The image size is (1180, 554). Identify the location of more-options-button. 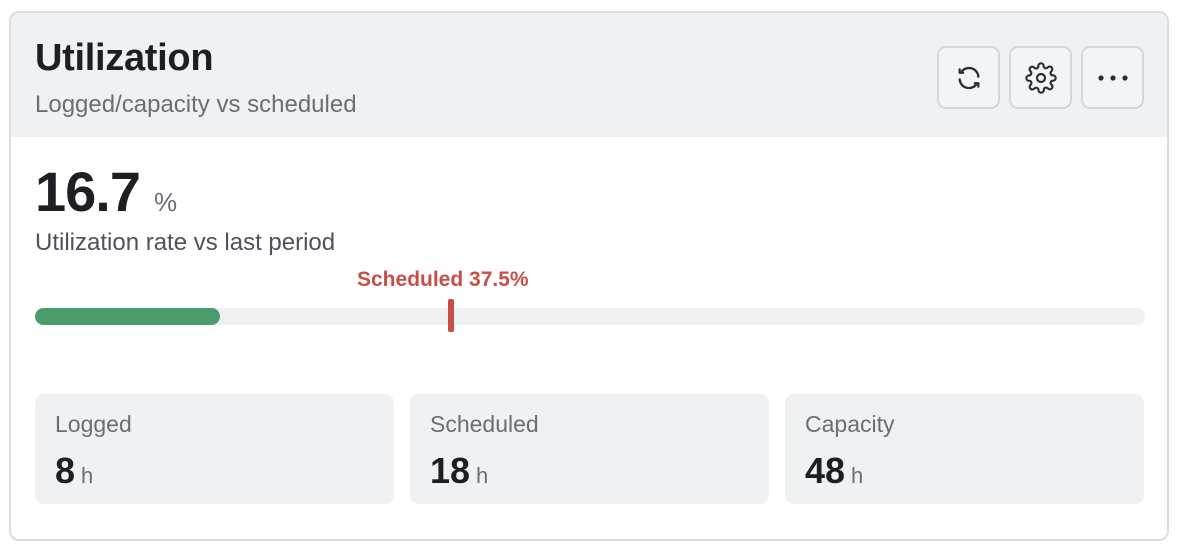
(1112, 77).